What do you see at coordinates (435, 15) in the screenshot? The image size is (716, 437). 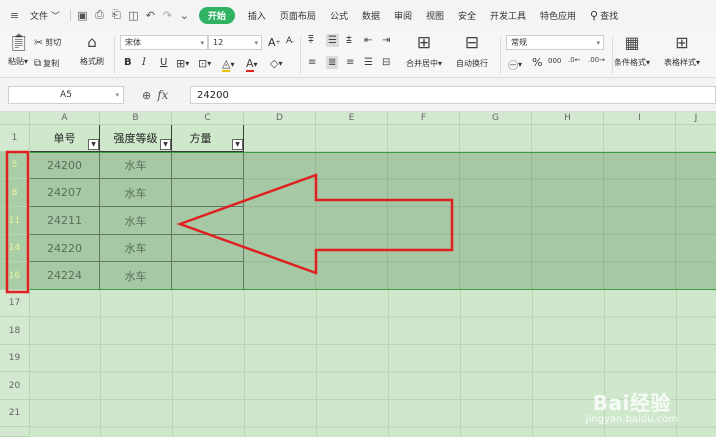 I see `tab-view: 视图` at bounding box center [435, 15].